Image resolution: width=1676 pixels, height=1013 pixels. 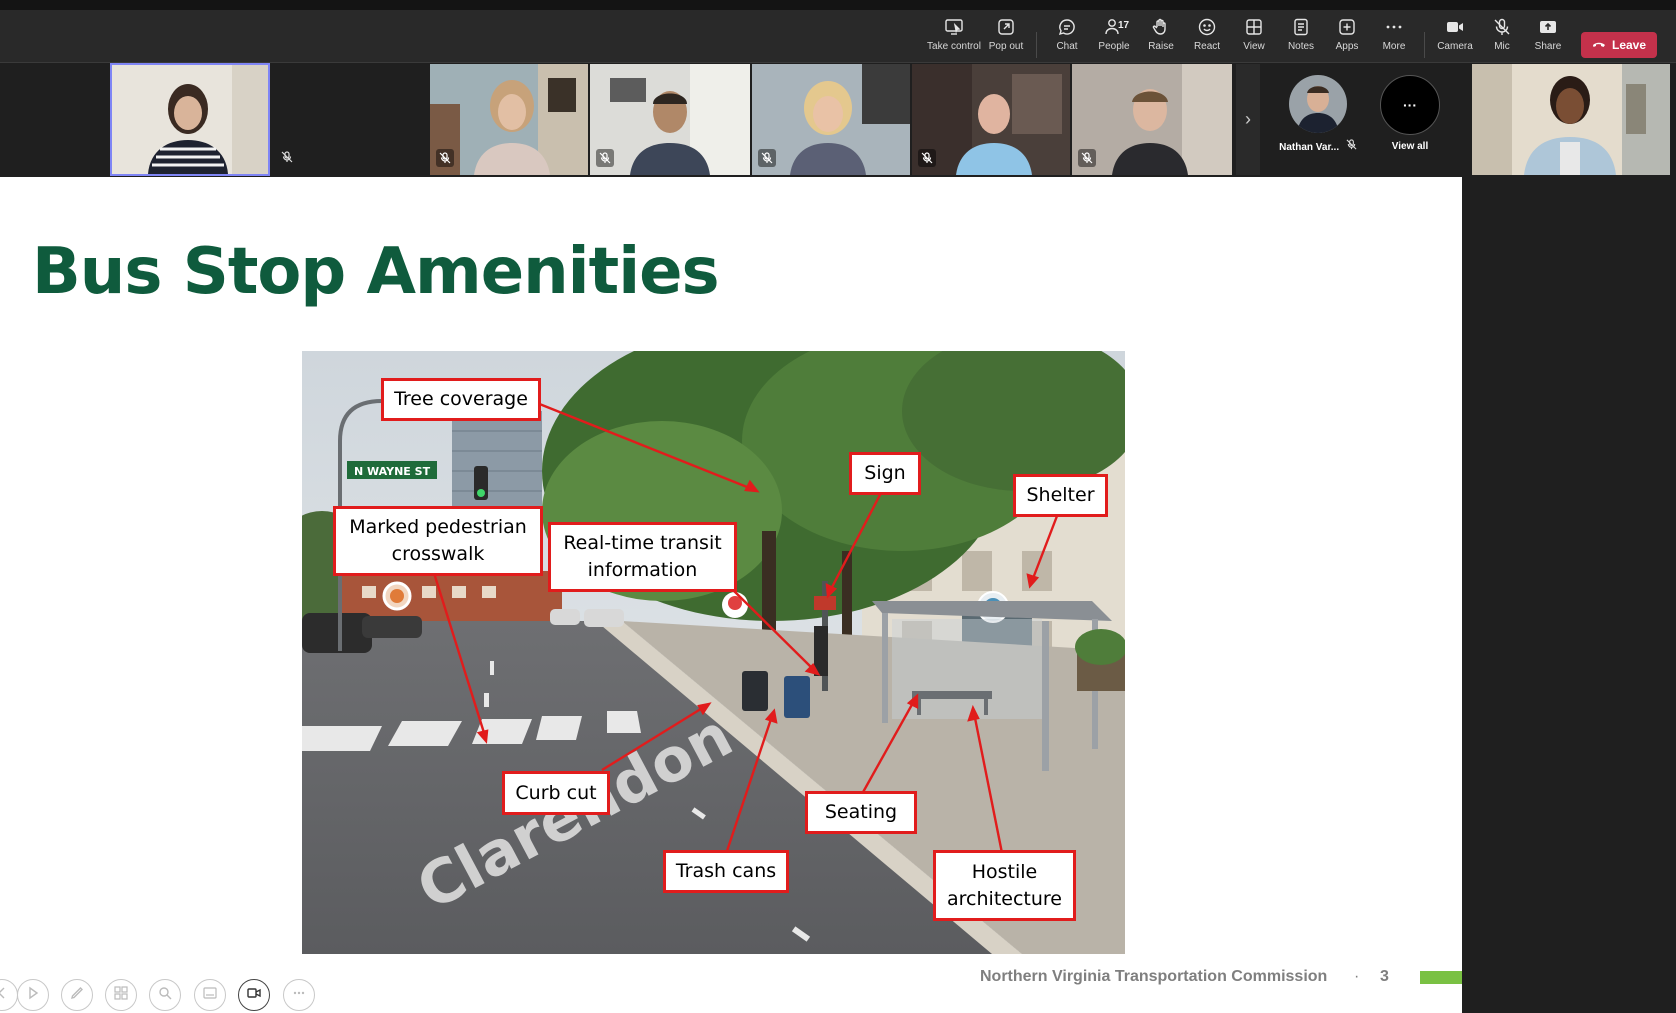 What do you see at coordinates (1248, 119) in the screenshot?
I see `gallery-next-button: ›` at bounding box center [1248, 119].